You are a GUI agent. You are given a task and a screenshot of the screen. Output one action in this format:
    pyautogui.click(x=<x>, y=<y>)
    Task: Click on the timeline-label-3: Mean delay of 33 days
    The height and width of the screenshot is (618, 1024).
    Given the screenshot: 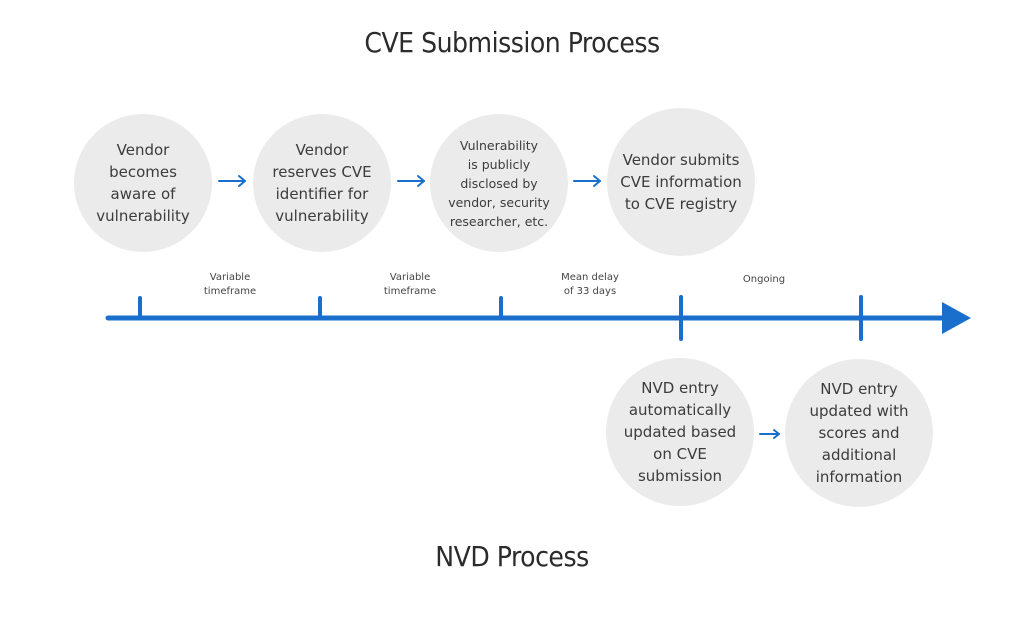 What is the action you would take?
    pyautogui.click(x=590, y=284)
    